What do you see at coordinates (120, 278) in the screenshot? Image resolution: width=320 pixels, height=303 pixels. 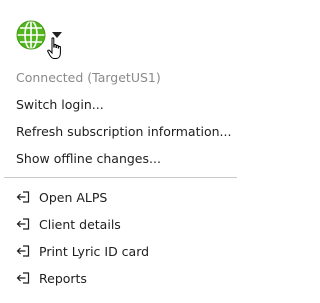 I see `reports-item: Reports` at bounding box center [120, 278].